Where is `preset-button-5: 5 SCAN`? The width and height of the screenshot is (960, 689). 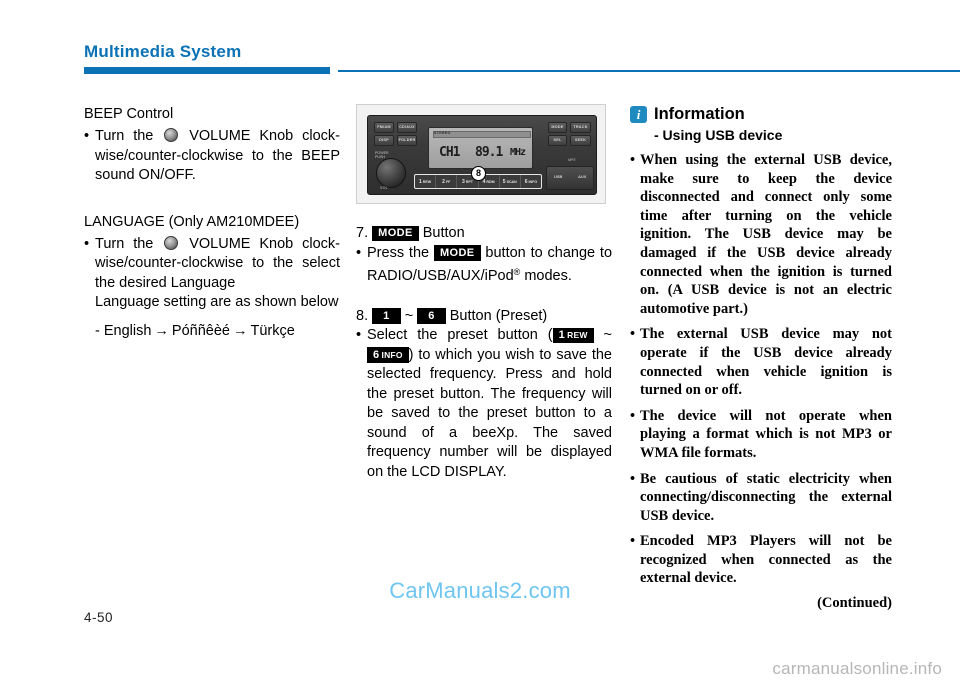 preset-button-5: 5 SCAN is located at coordinates (510, 181).